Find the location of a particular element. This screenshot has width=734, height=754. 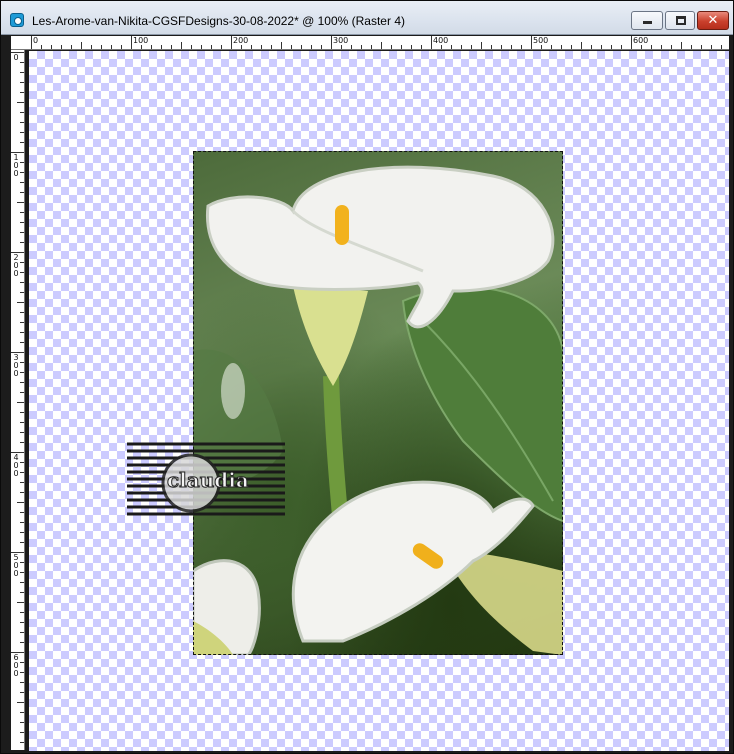

ruler-corner is located at coordinates (20, 43).